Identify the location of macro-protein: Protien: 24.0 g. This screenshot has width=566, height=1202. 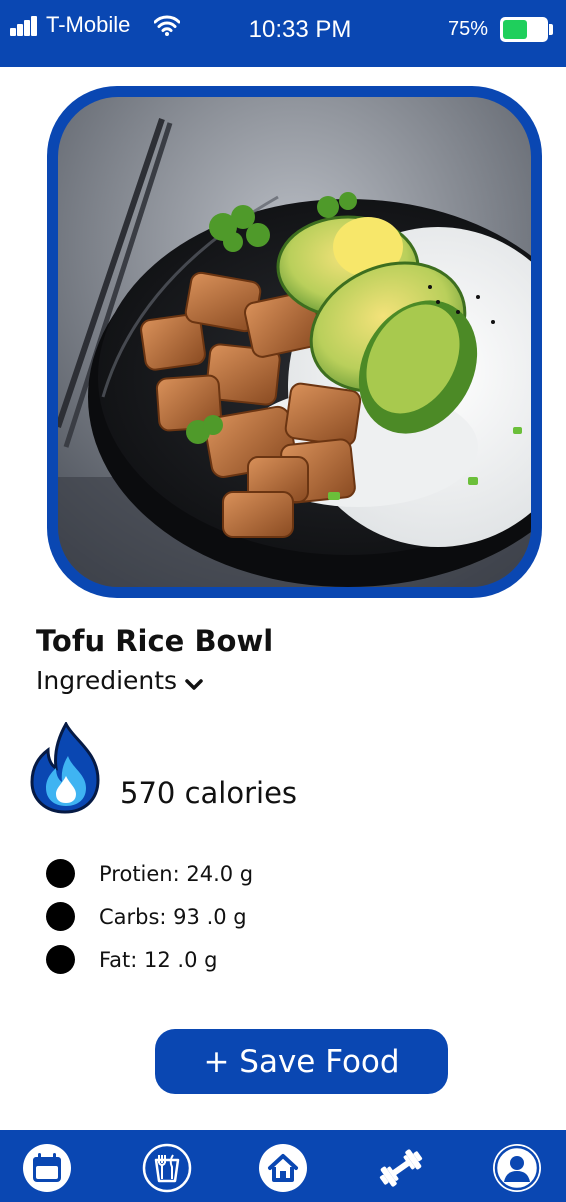
(149, 873).